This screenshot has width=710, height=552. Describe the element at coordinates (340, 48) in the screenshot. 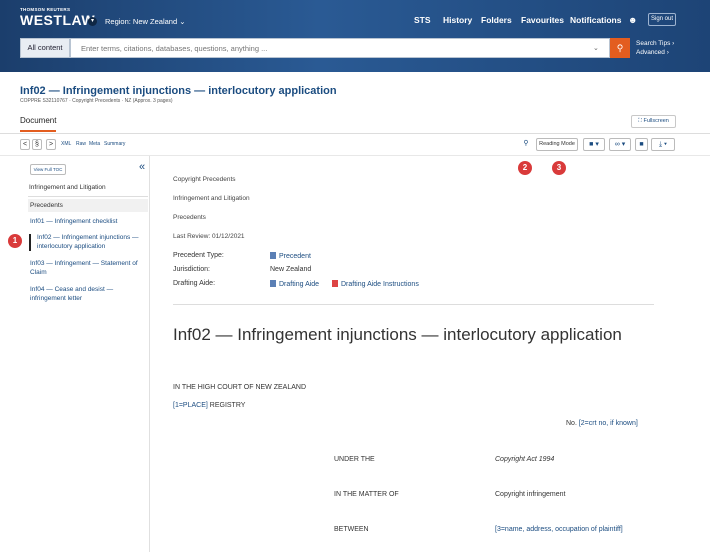

I see `search-input` at that location.